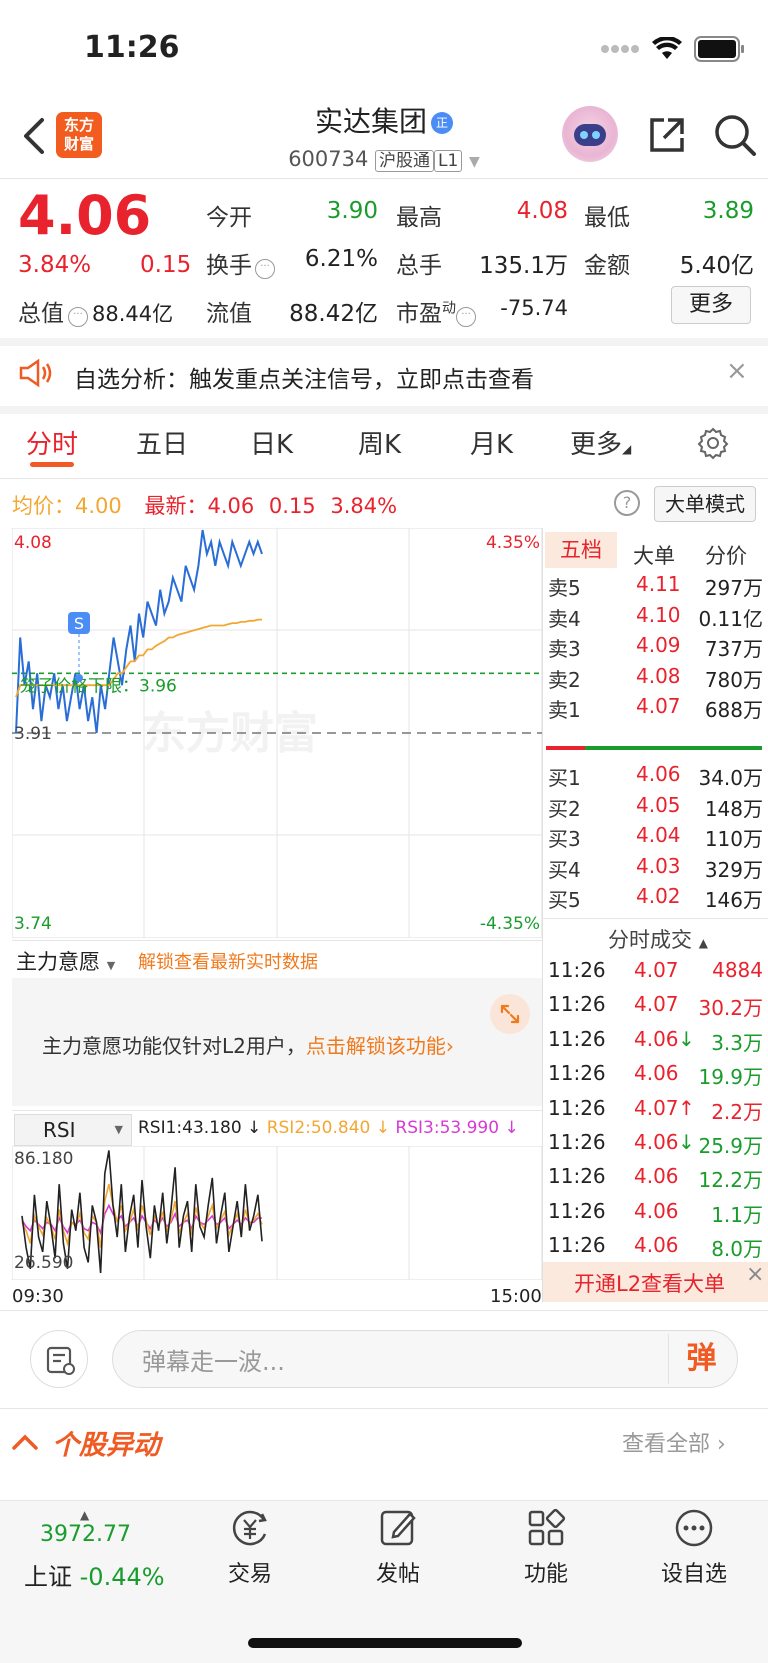 This screenshot has height=1663, width=768. What do you see at coordinates (656, 1004) in the screenshot?
I see `trade-price: 4.07` at bounding box center [656, 1004].